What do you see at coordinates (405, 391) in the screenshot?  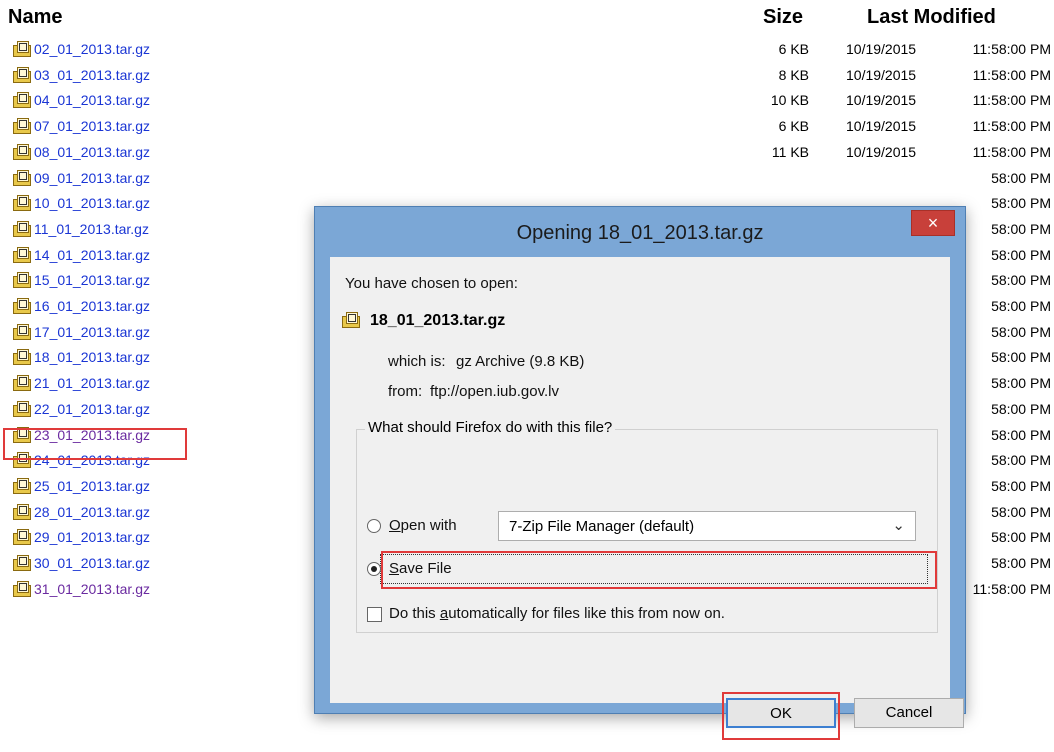 I see `from-label: from:` at bounding box center [405, 391].